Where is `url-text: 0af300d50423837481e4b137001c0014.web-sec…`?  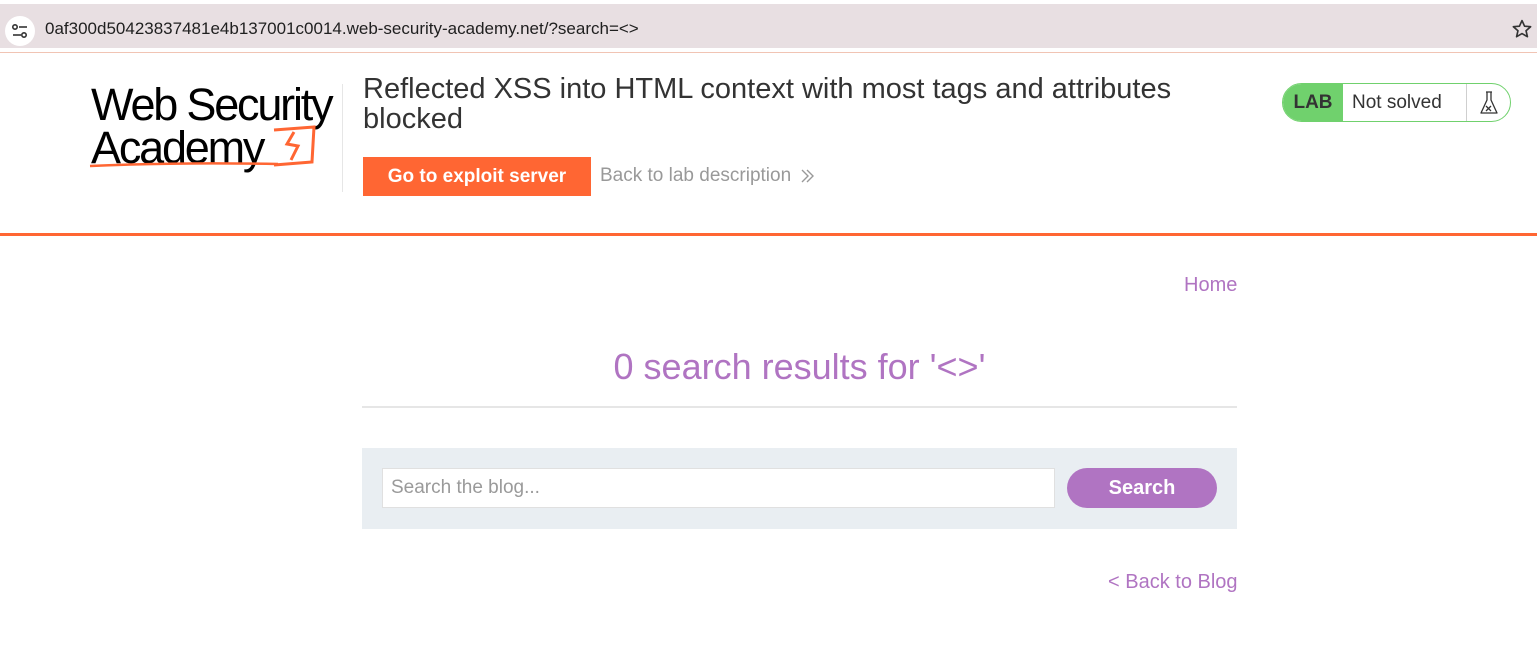 url-text: 0af300d50423837481e4b137001c0014.web-sec… is located at coordinates (342, 29).